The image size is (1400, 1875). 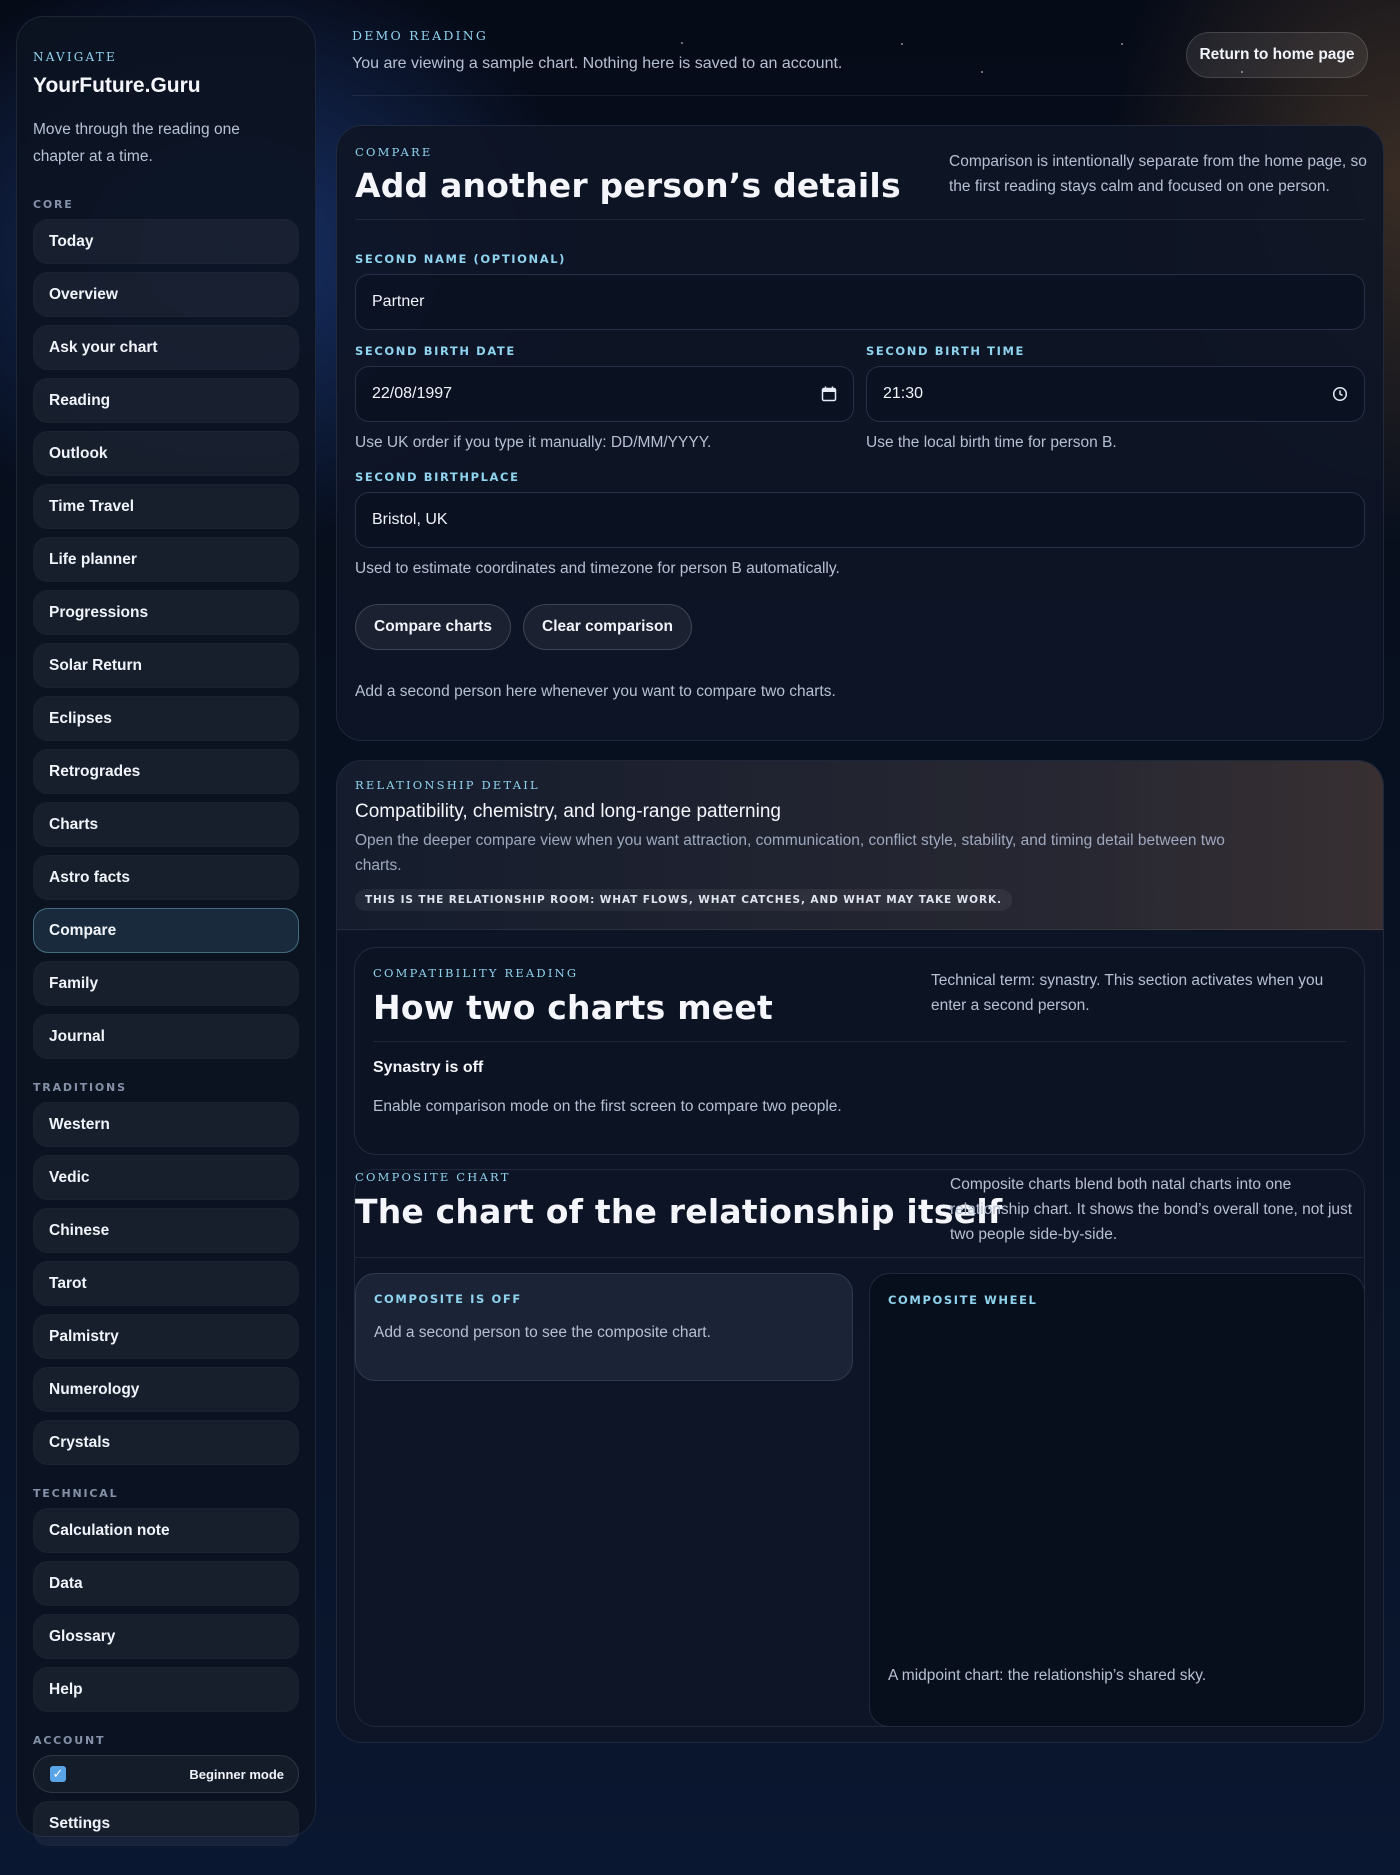 I want to click on second-name-input: Partner, so click(x=860, y=302).